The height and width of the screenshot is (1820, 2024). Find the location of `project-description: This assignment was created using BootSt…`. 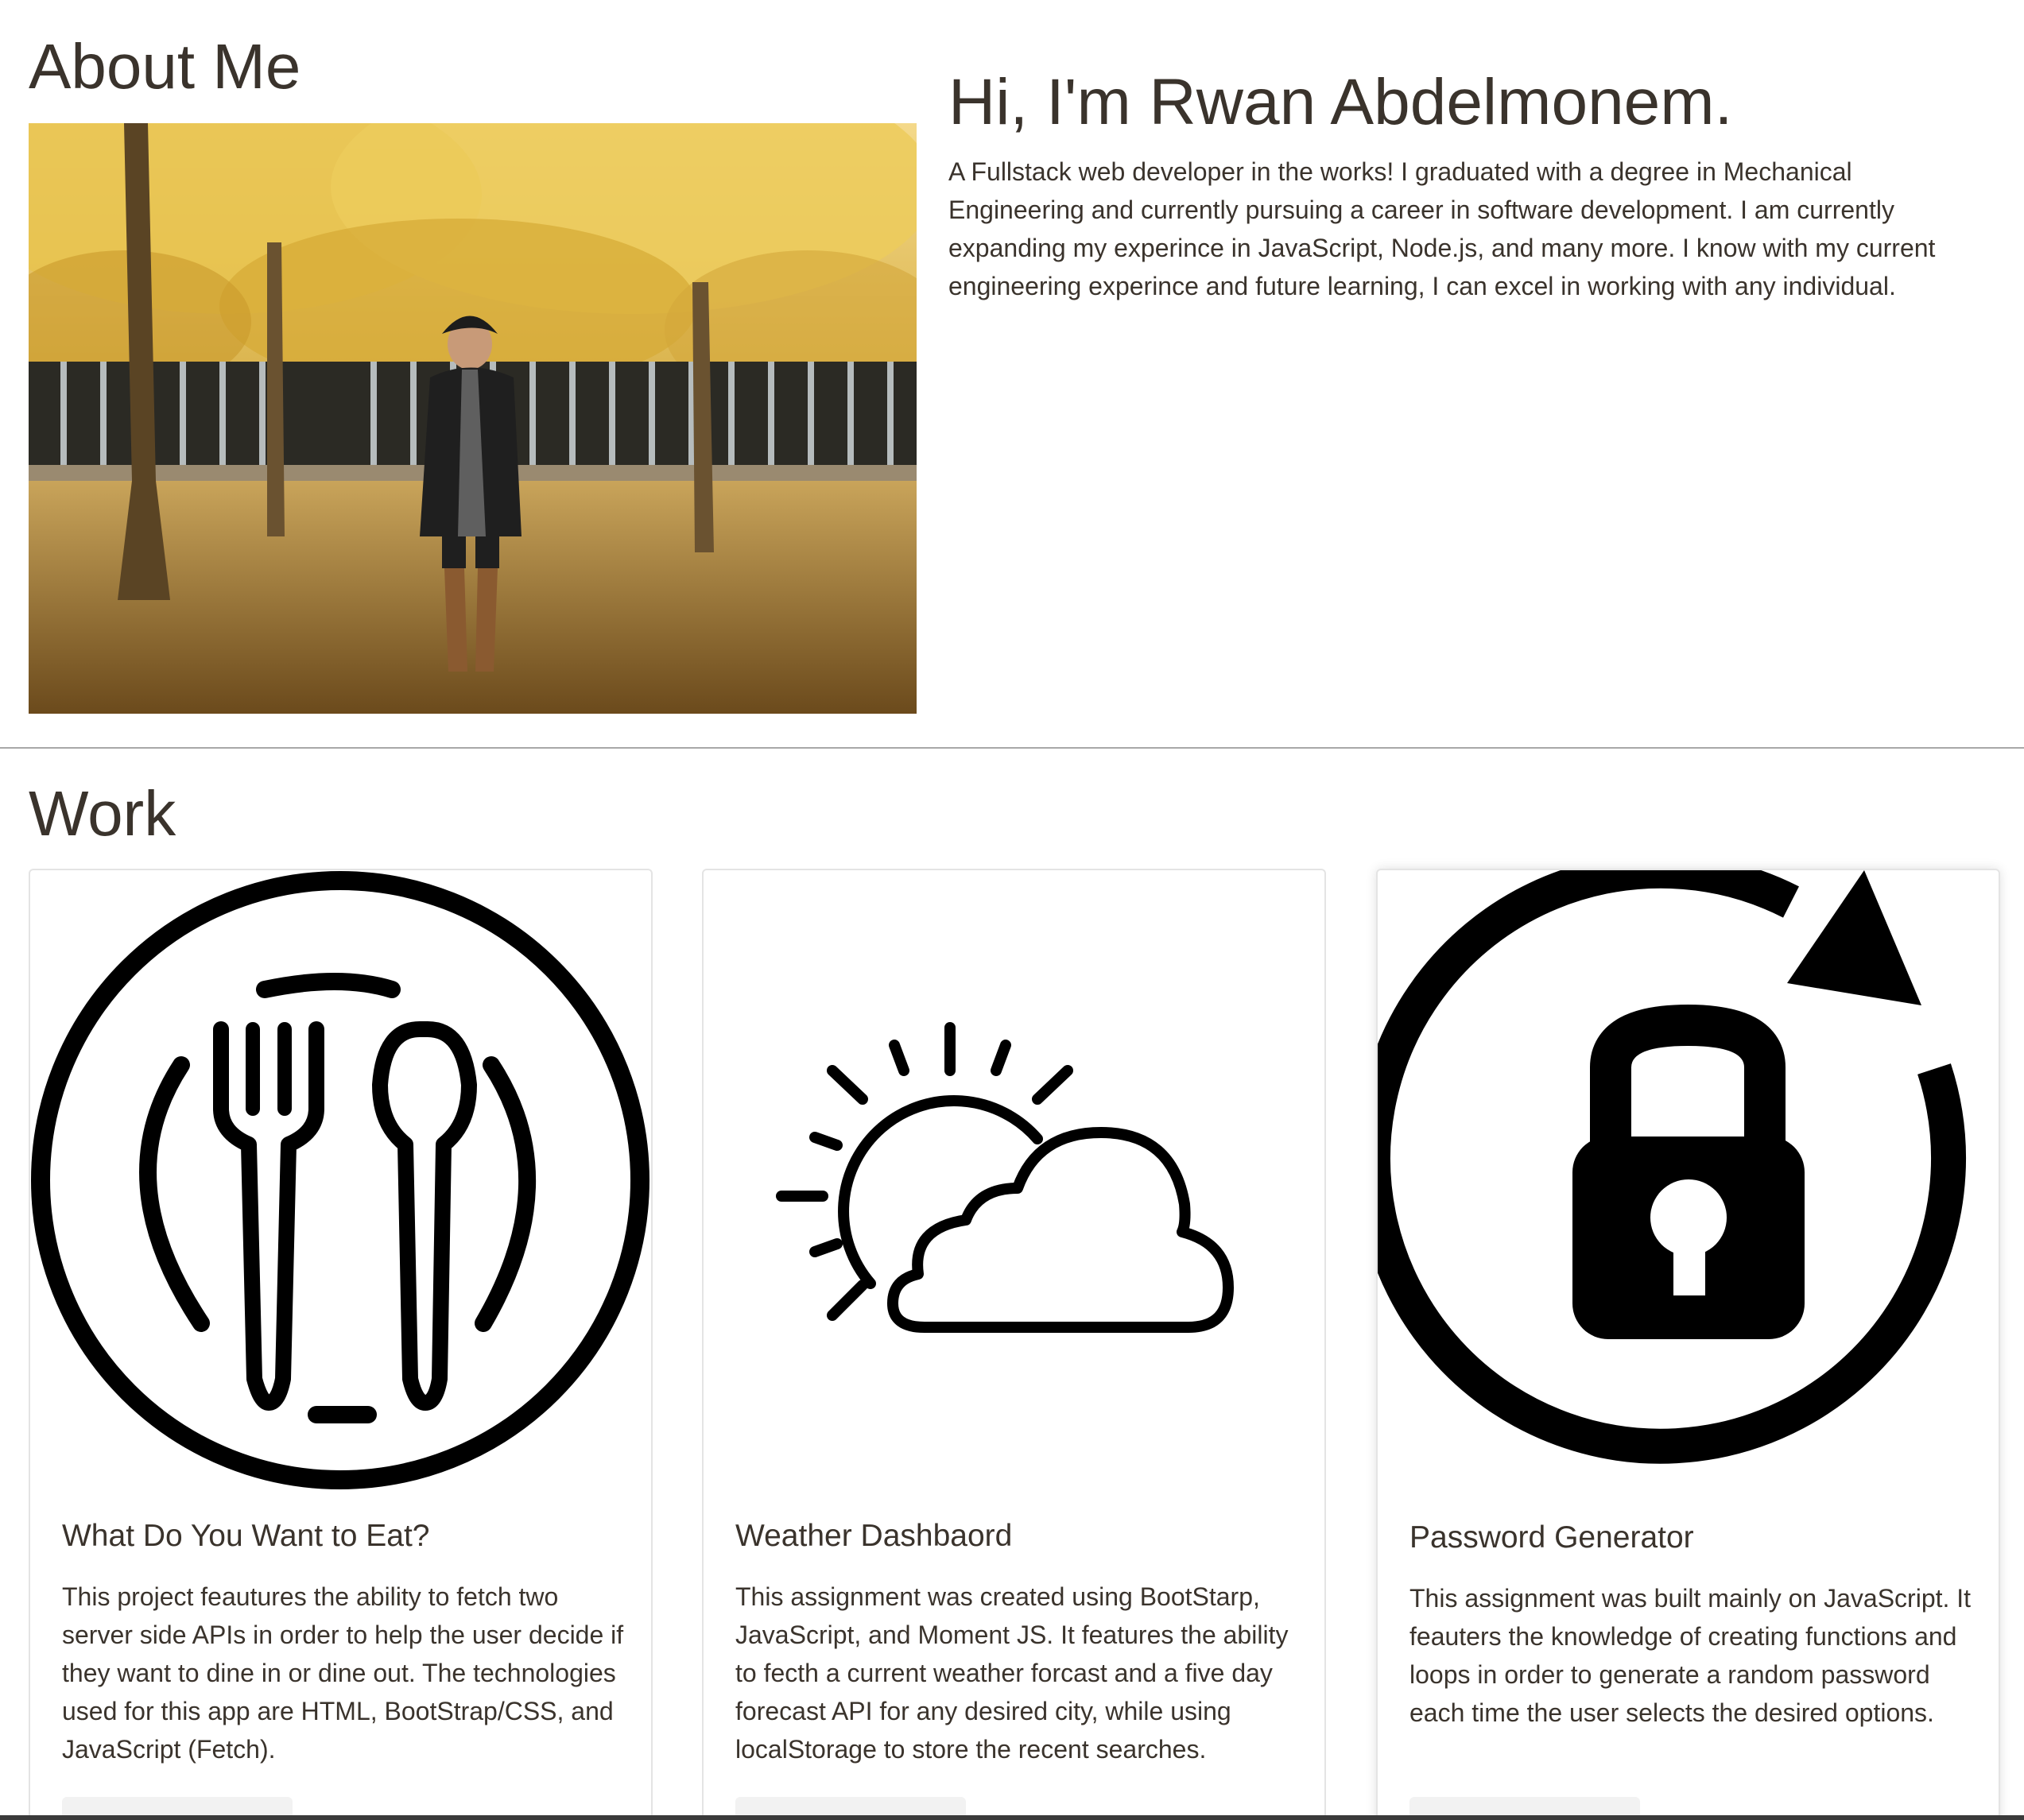

project-description: This assignment was created using BootSt… is located at coordinates (1012, 1673).